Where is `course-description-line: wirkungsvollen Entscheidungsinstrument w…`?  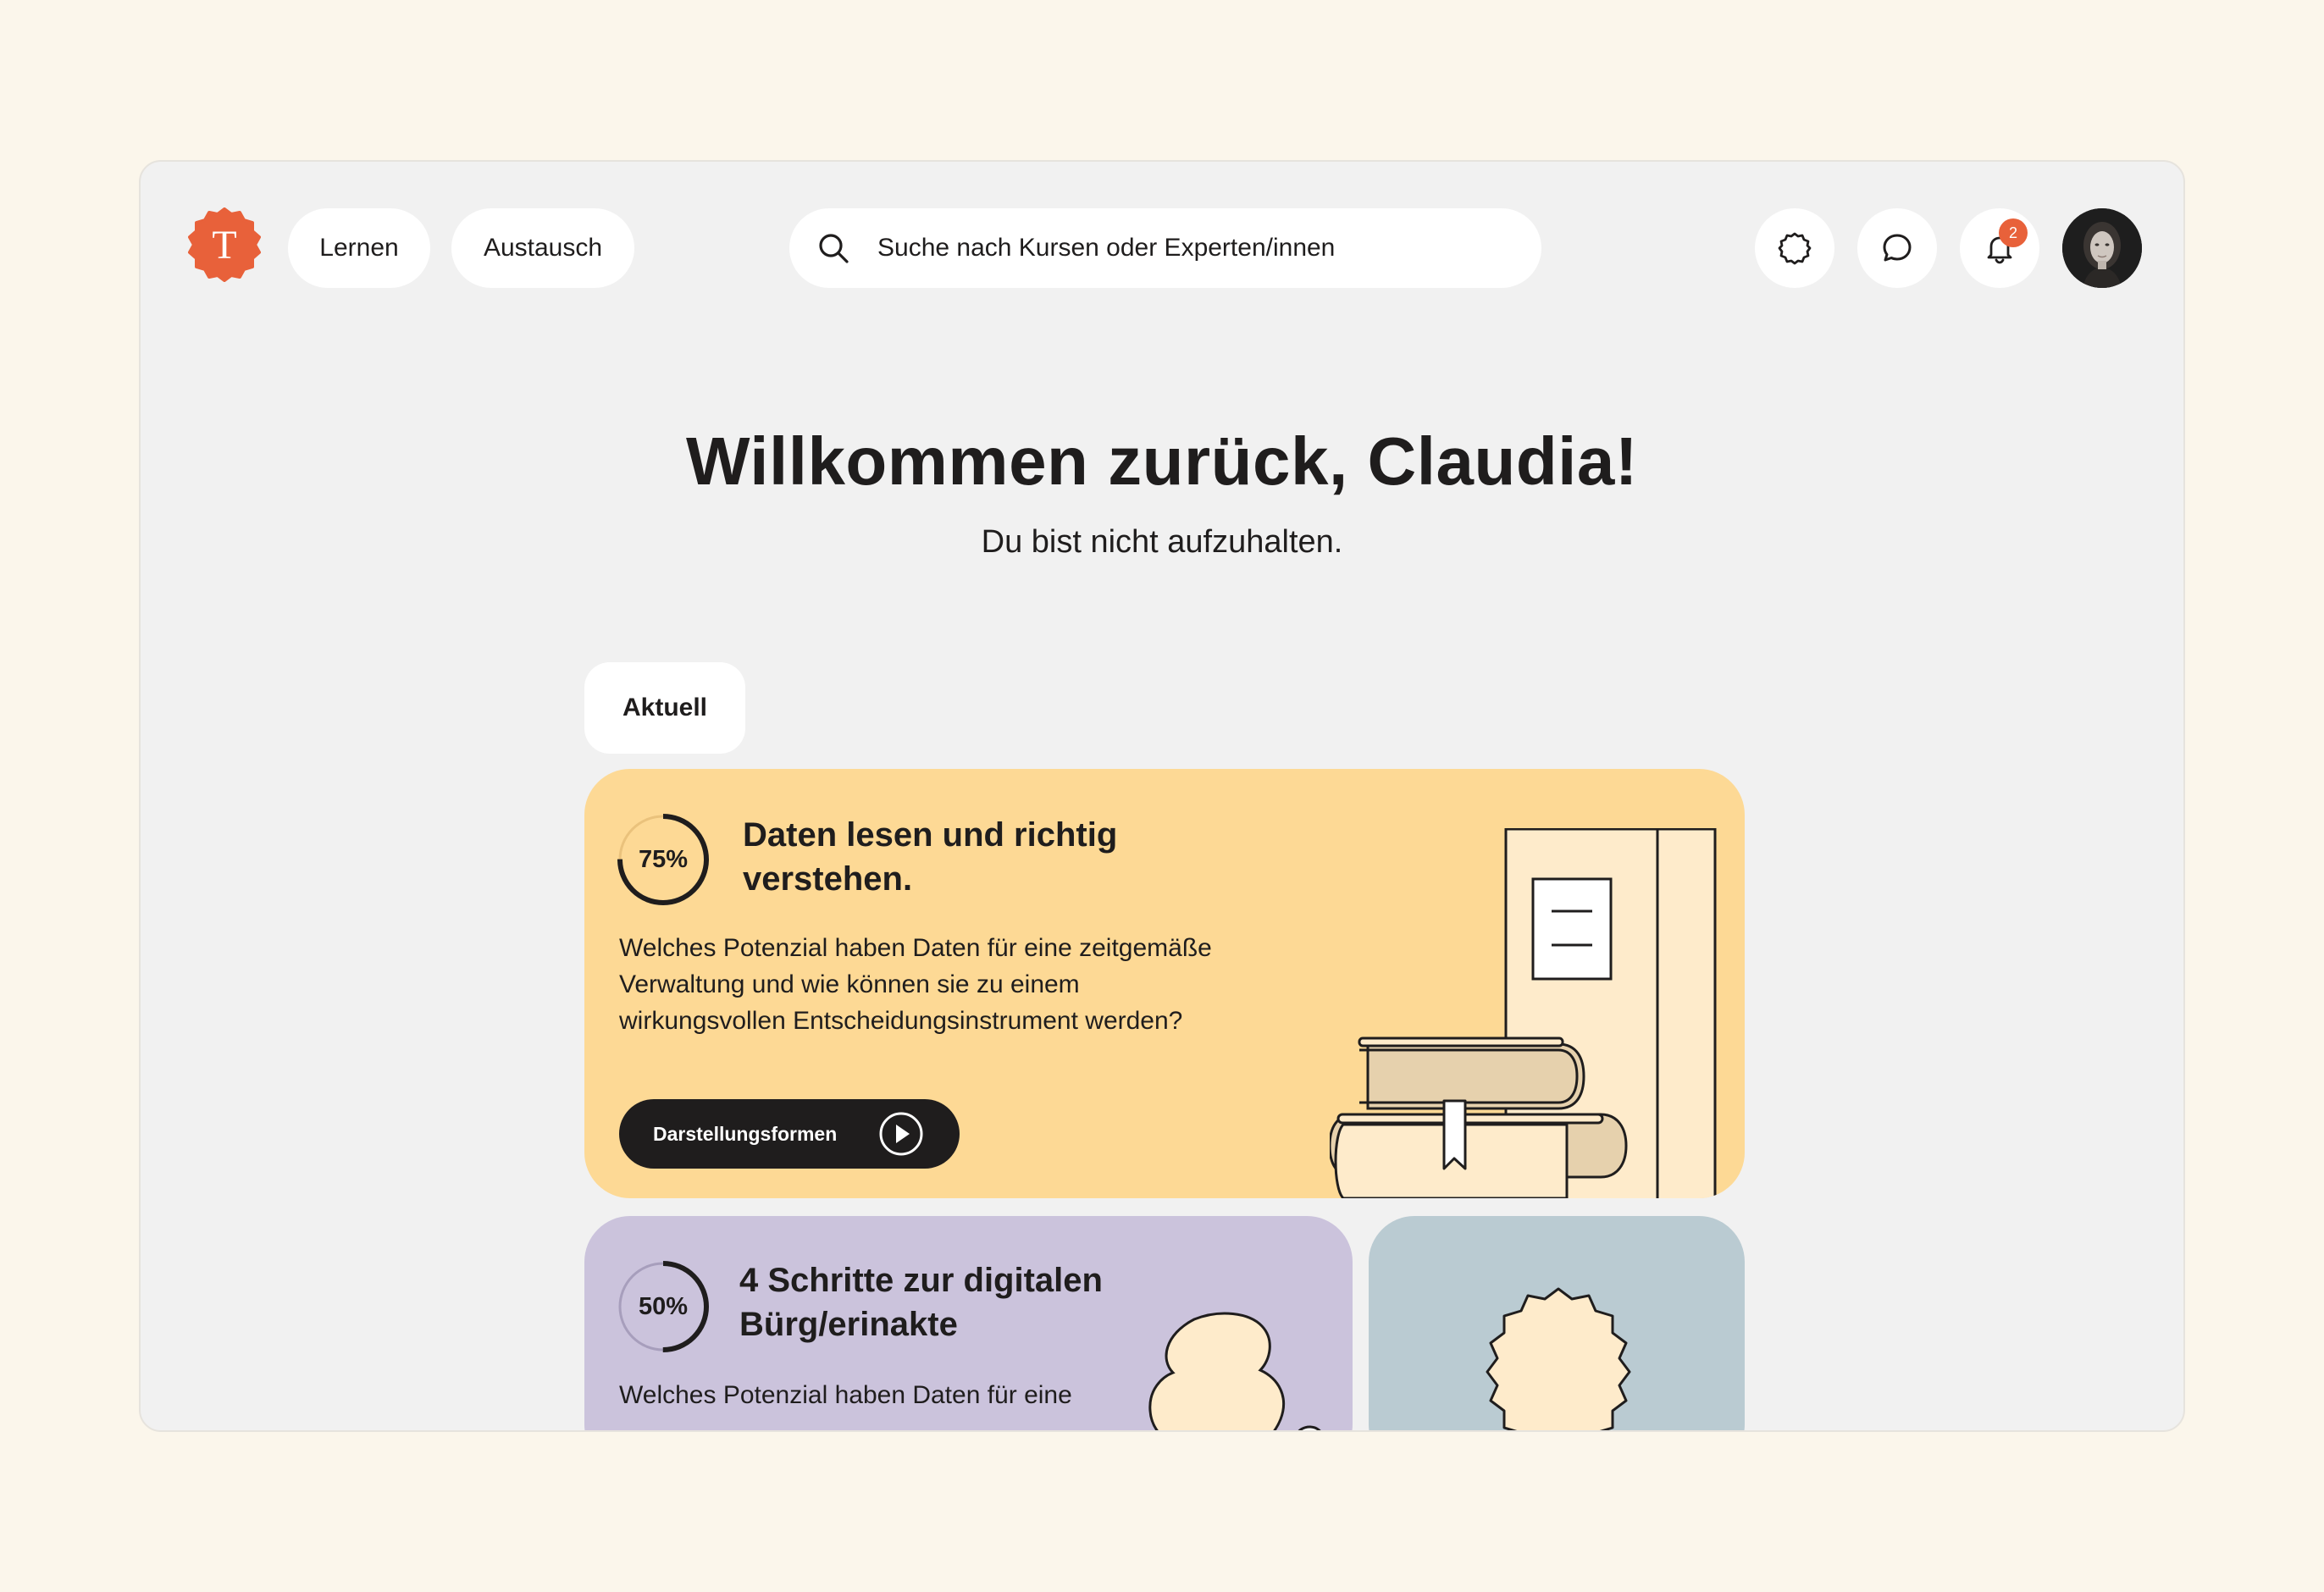 course-description-line: wirkungsvollen Entscheidungsinstrument w… is located at coordinates (901, 1021).